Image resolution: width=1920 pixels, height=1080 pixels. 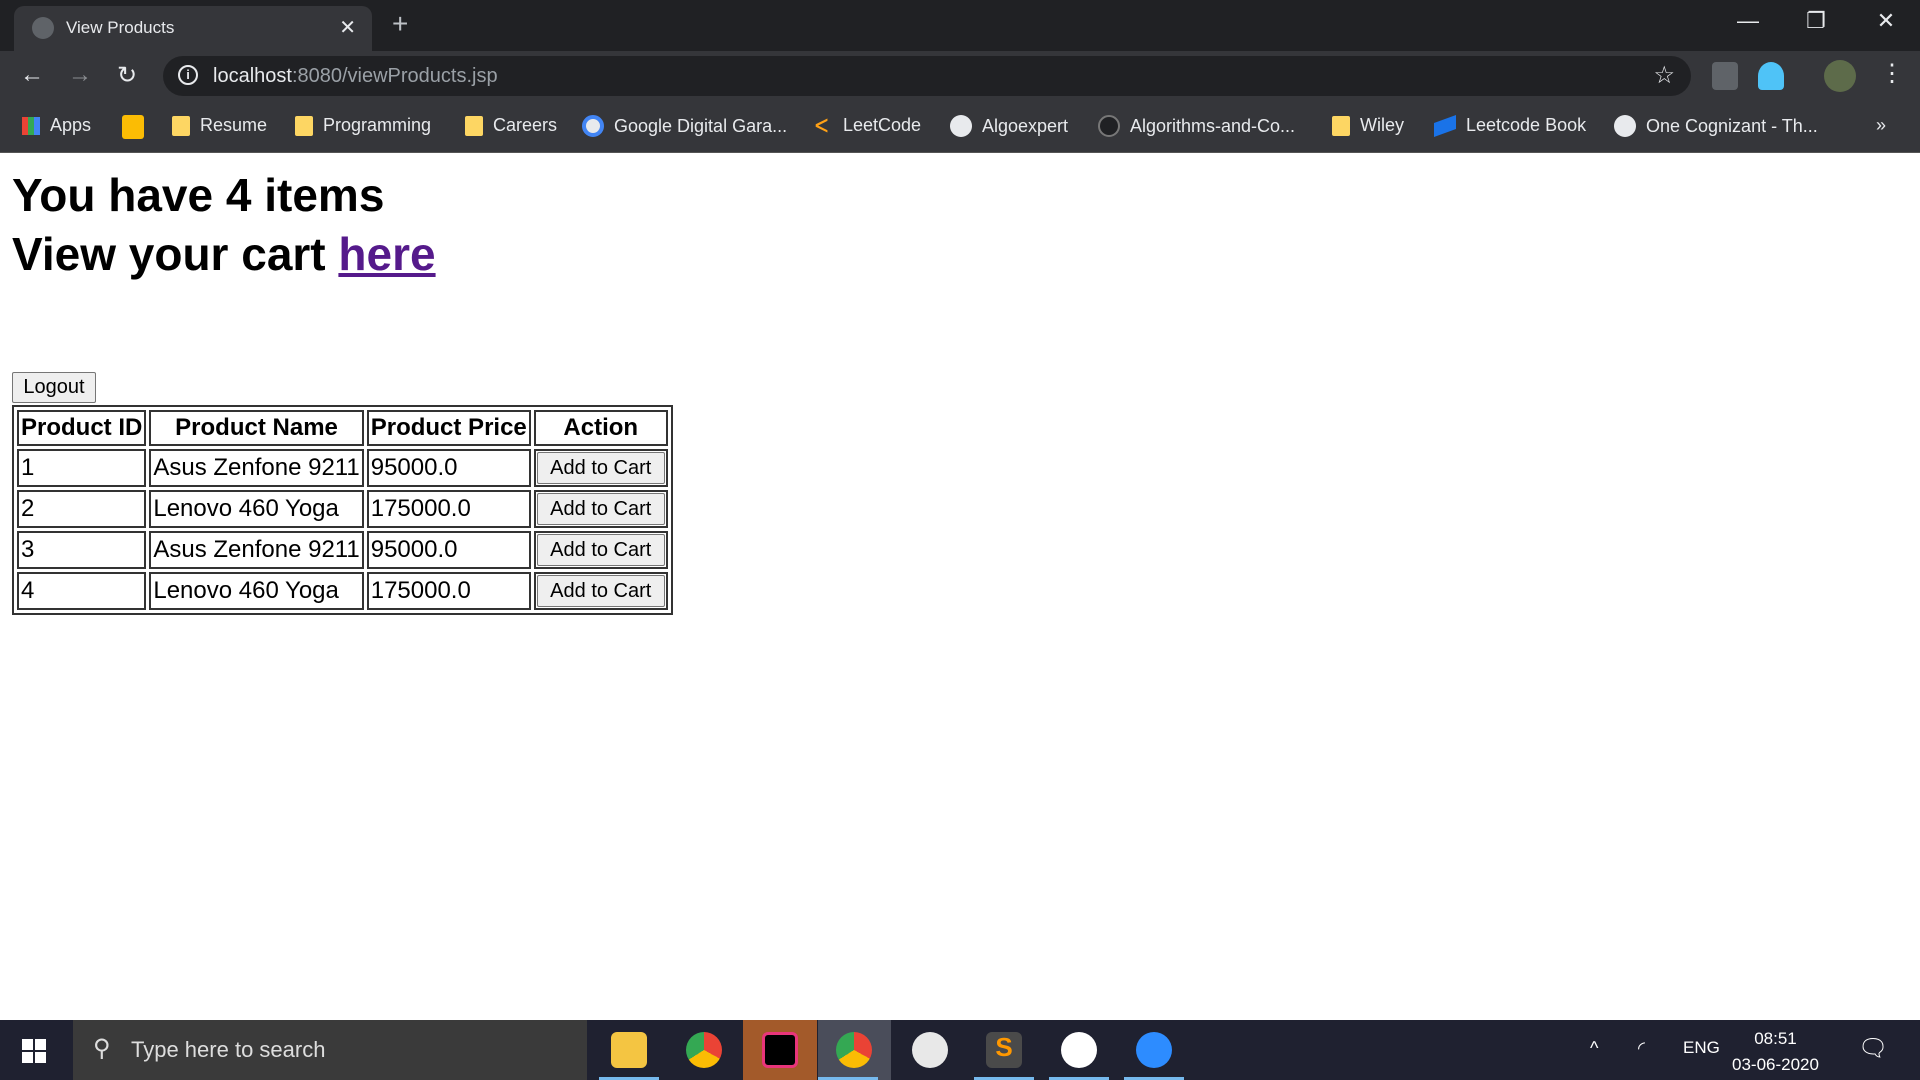 I want to click on bookmark-label: Programming, so click(x=377, y=125).